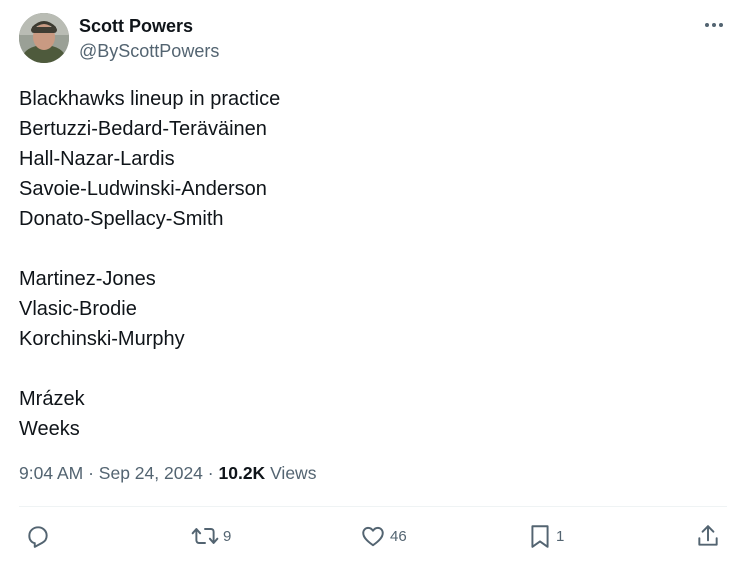 This screenshot has width=746, height=566. I want to click on more-icon, so click(714, 25).